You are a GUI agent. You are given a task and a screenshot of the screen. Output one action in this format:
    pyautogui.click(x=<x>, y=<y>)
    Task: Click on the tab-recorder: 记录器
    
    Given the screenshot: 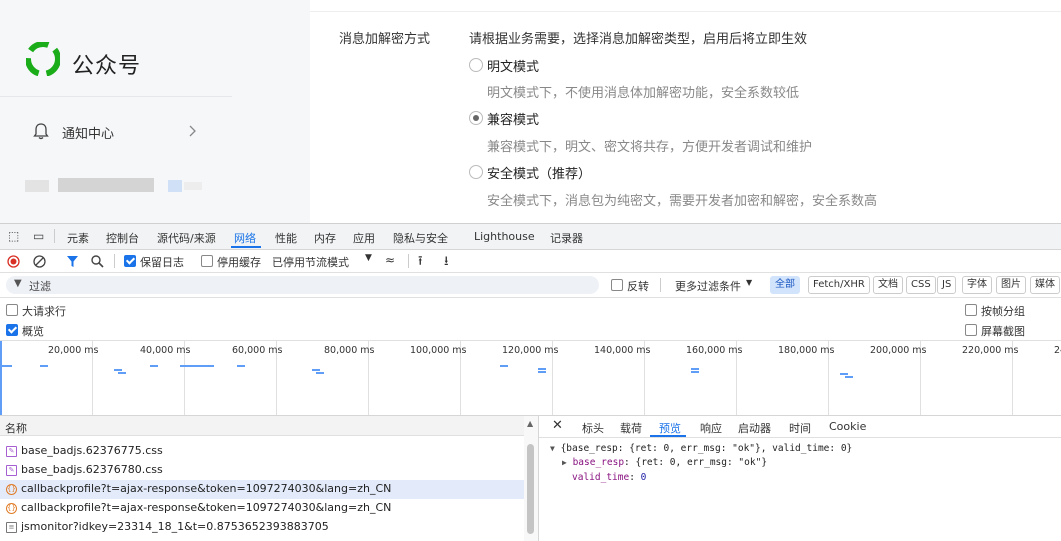 What is the action you would take?
    pyautogui.click(x=566, y=238)
    